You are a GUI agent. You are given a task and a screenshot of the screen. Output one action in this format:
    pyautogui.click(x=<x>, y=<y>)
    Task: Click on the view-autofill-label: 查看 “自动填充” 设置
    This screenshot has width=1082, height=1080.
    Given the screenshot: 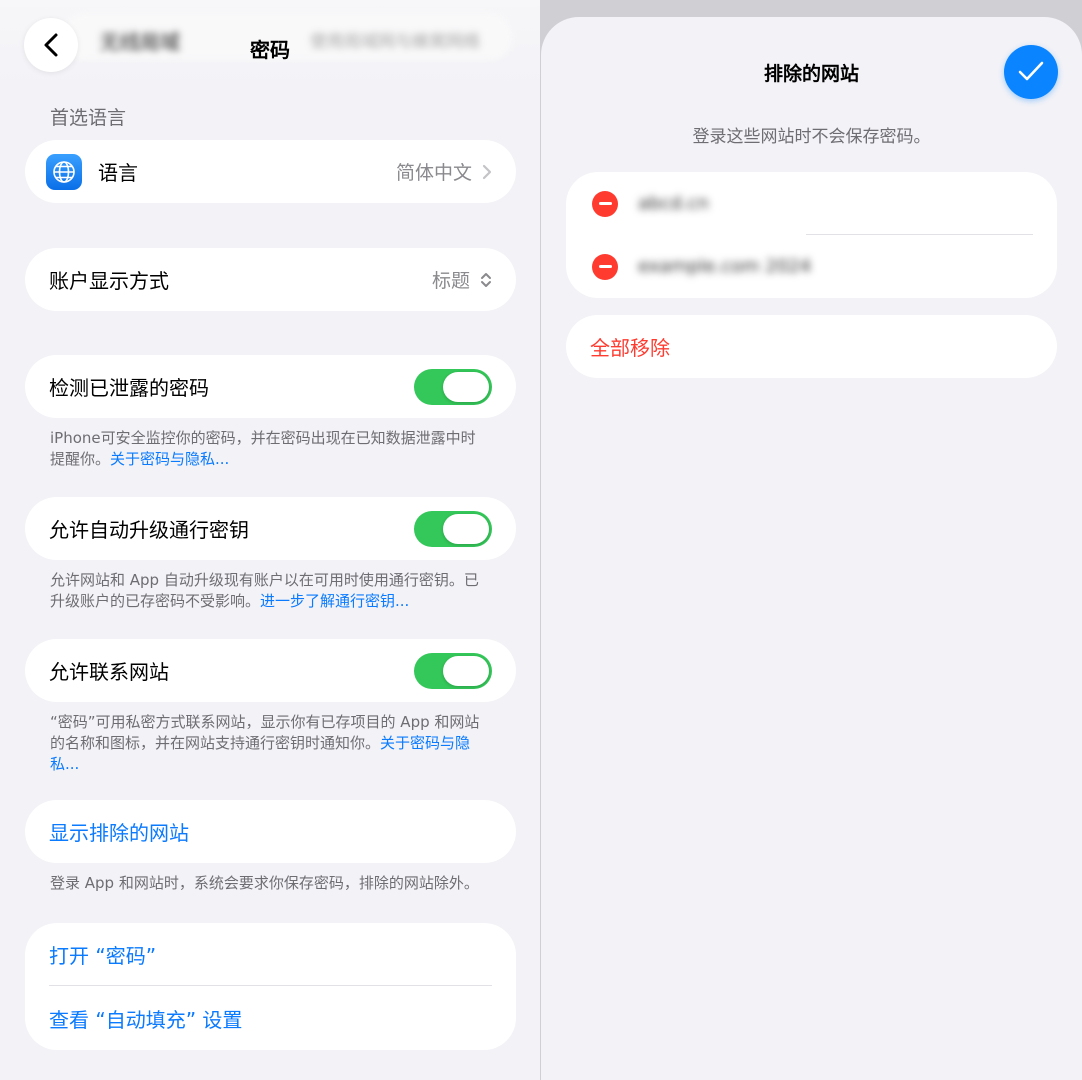 What is the action you would take?
    pyautogui.click(x=146, y=1019)
    